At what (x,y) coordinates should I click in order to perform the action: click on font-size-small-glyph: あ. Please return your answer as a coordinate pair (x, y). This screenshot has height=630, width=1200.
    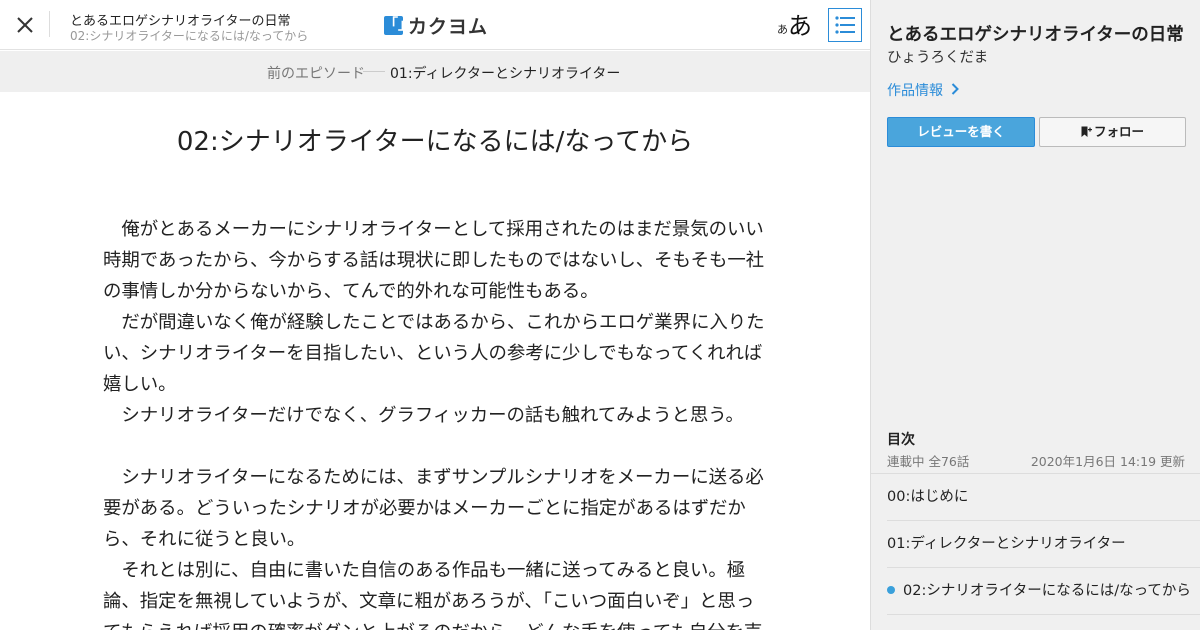
    Looking at the image, I should click on (782, 29).